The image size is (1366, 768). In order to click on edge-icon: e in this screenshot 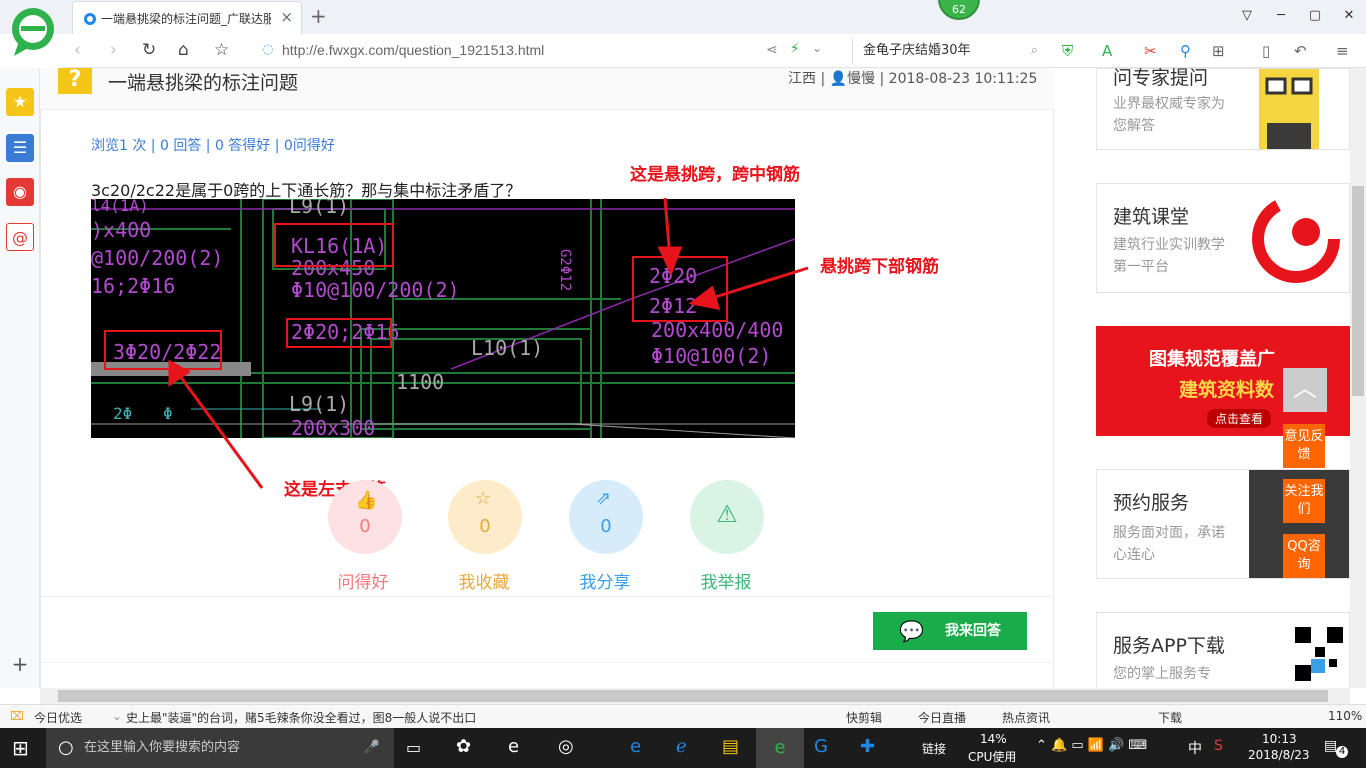, I will do `click(513, 746)`.